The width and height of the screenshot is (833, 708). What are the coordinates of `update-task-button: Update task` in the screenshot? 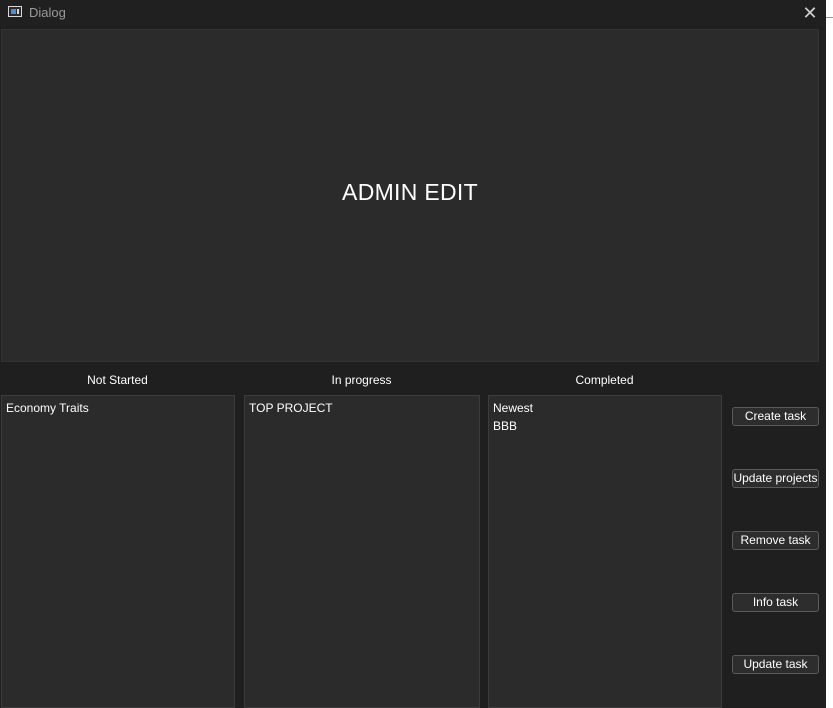 It's located at (775, 664).